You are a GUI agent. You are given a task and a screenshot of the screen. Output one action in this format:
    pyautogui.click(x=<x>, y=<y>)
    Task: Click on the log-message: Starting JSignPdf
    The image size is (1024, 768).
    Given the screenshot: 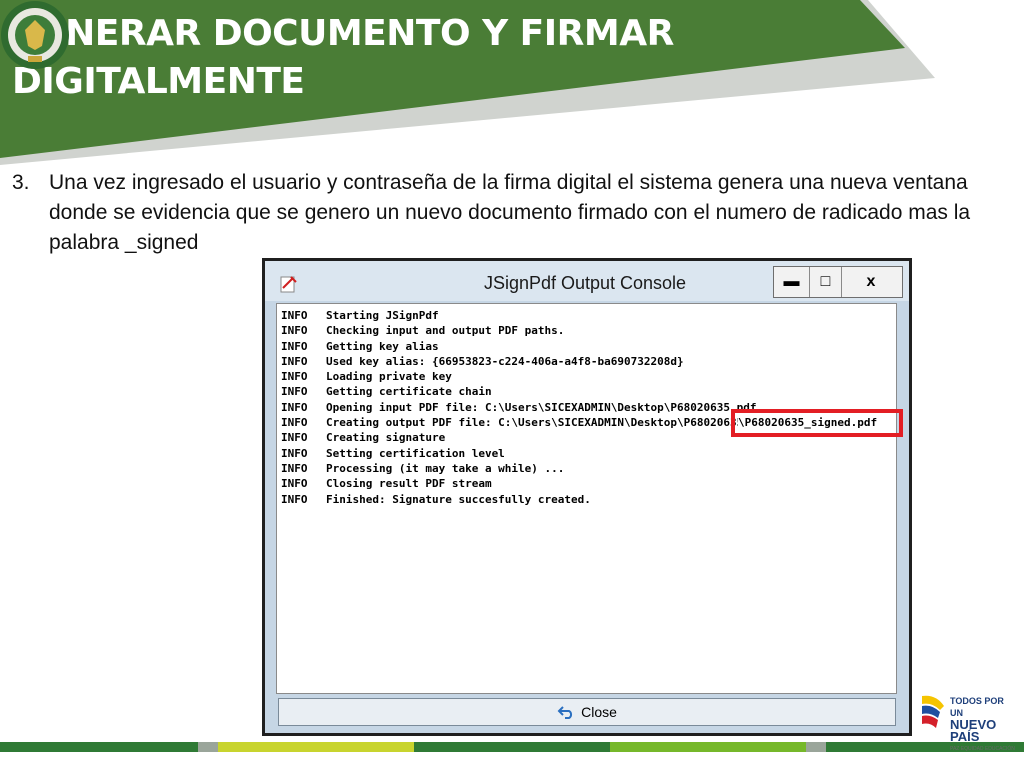 What is the action you would take?
    pyautogui.click(x=382, y=315)
    